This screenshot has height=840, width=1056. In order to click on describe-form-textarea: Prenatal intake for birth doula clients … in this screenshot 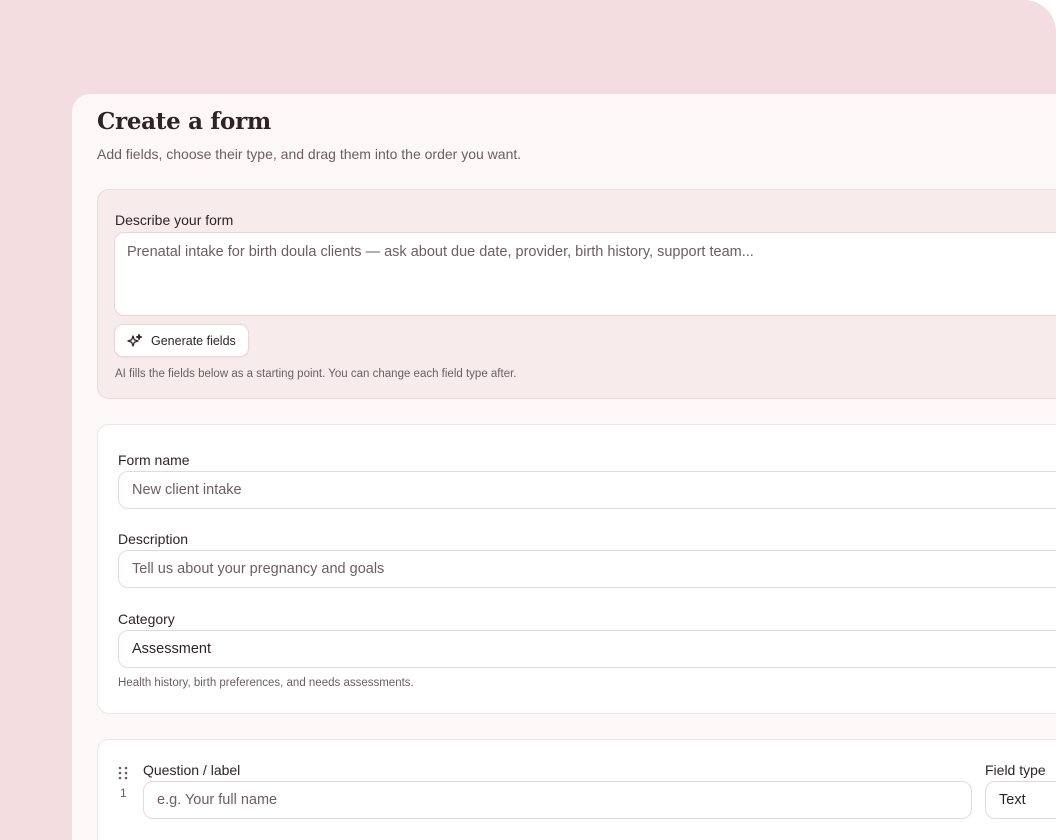, I will do `click(585, 274)`.